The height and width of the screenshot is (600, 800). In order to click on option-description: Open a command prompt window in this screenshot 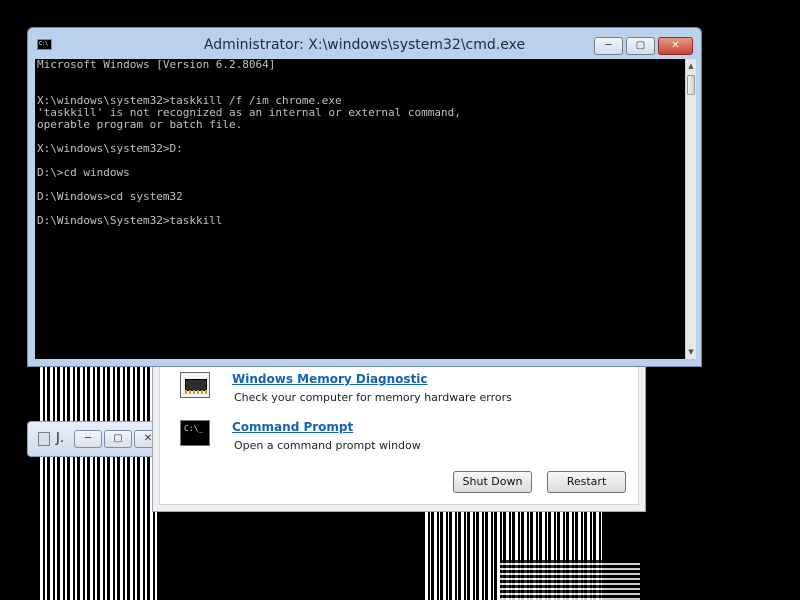, I will do `click(327, 445)`.